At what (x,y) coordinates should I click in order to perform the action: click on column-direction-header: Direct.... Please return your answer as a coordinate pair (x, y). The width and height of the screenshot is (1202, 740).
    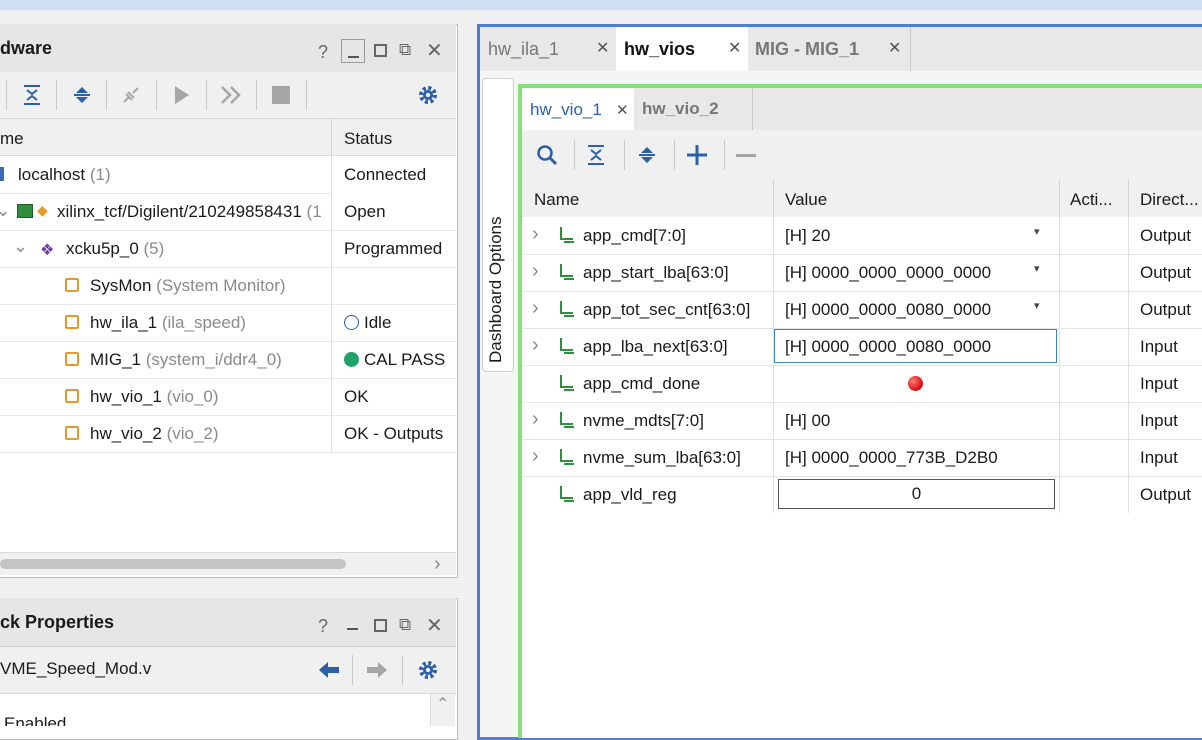
    Looking at the image, I should click on (1169, 200).